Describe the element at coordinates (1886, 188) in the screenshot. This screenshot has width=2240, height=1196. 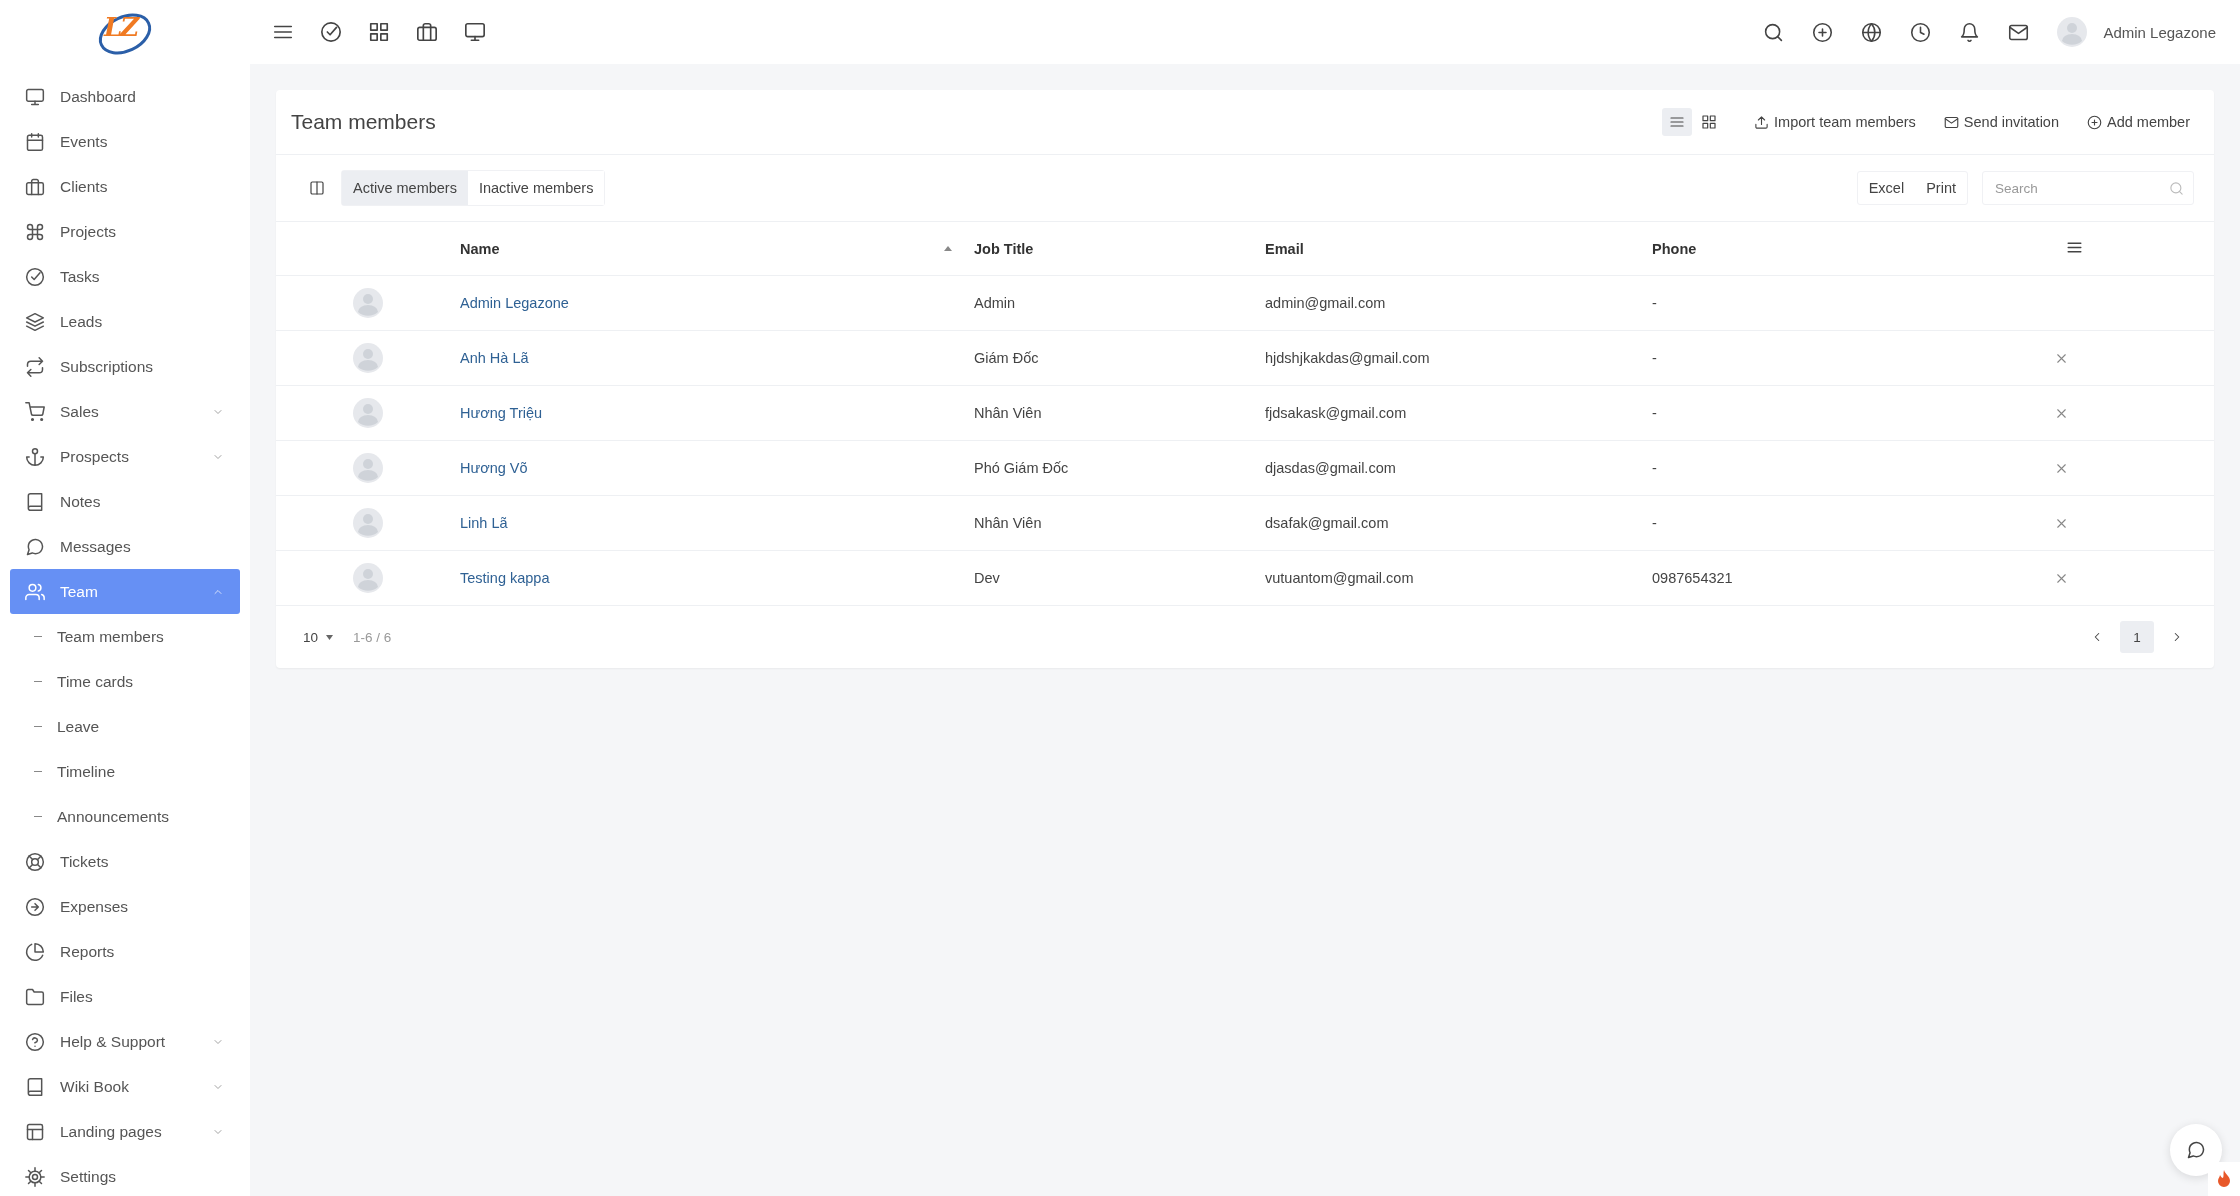
I see `export-button: Excel` at that location.